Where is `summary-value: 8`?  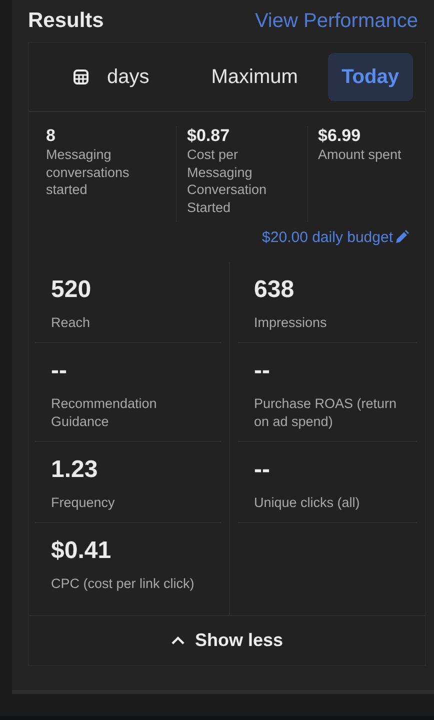
summary-value: 8 is located at coordinates (51, 136).